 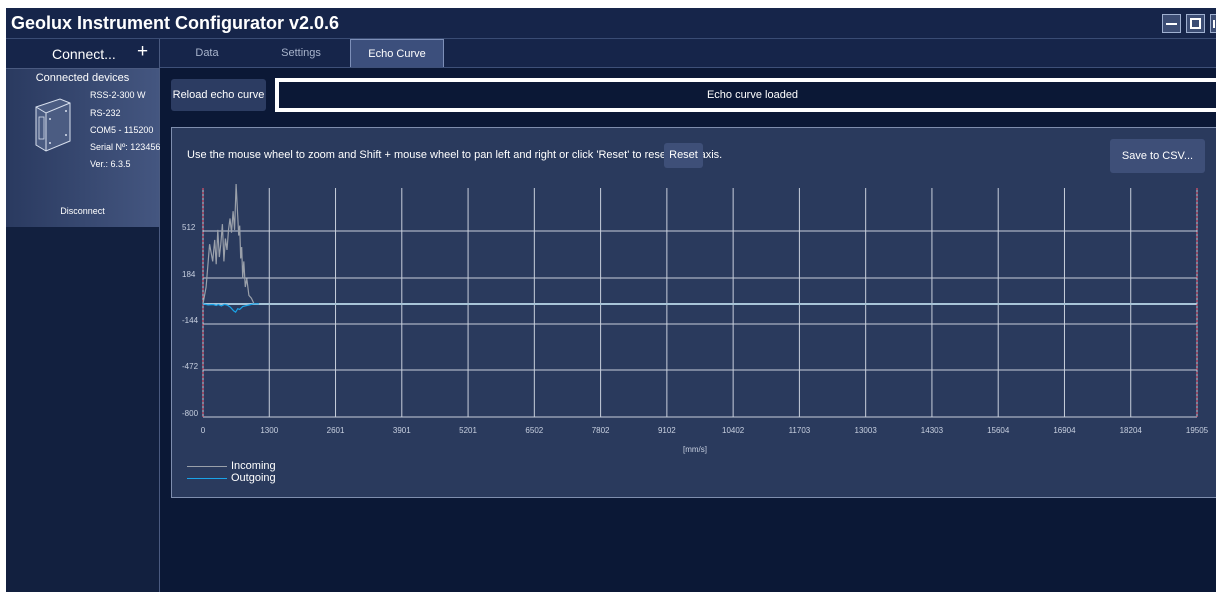 What do you see at coordinates (402, 430) in the screenshot?
I see `x-tick-label: 3901` at bounding box center [402, 430].